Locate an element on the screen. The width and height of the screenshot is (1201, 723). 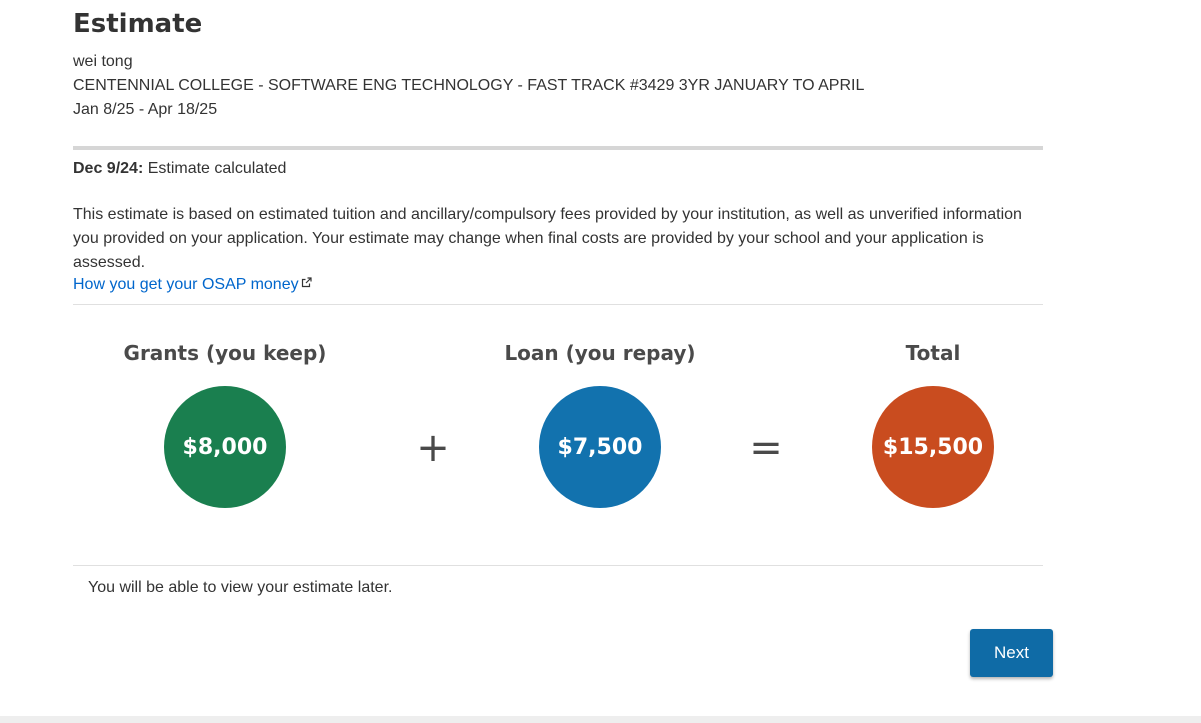
loan-label: Loan (you repay) is located at coordinates (600, 353).